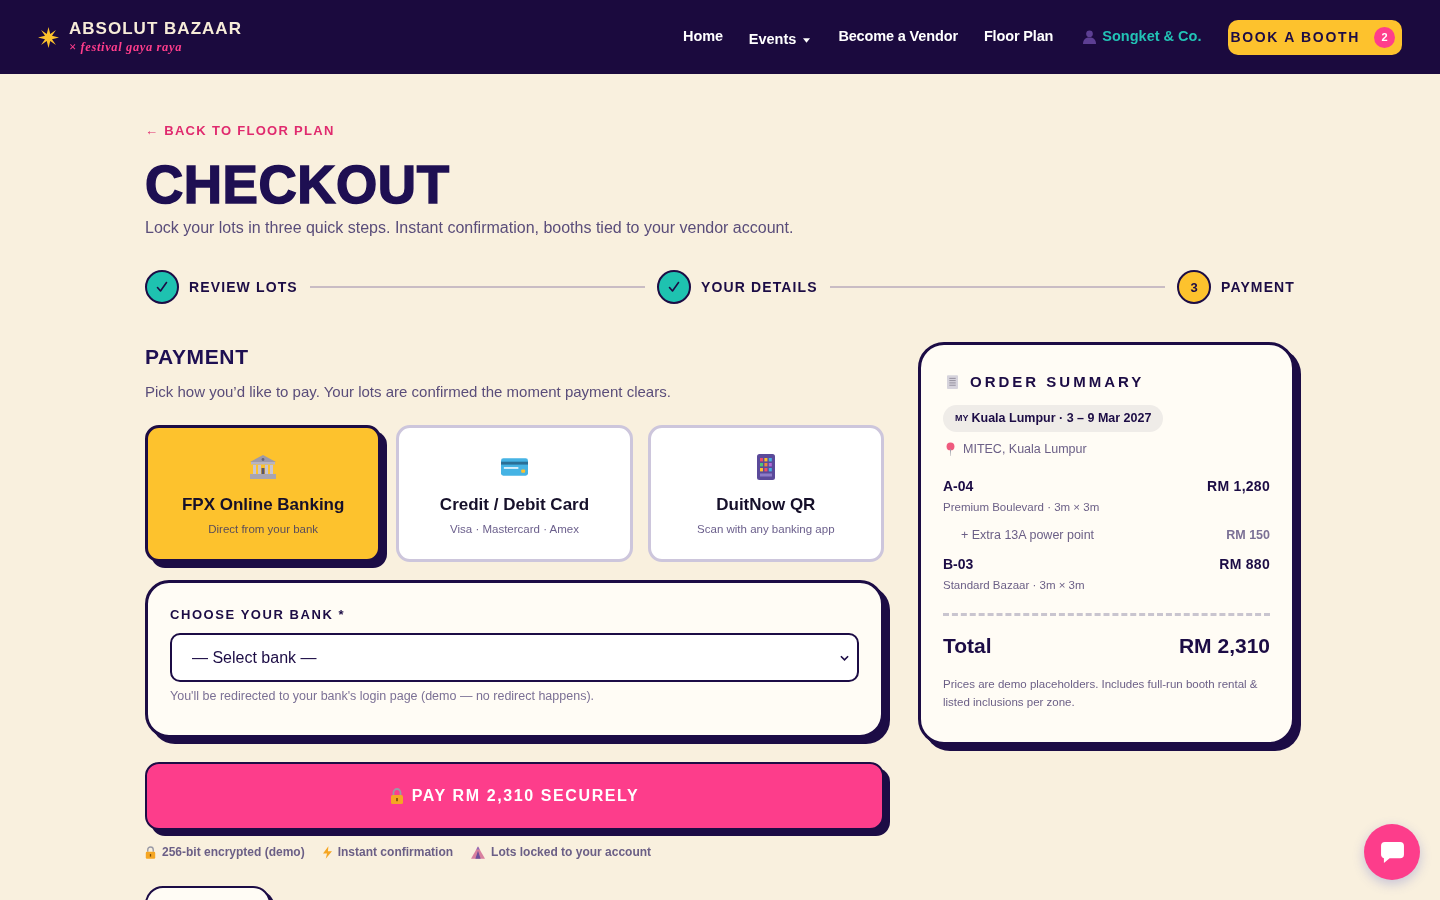 The width and height of the screenshot is (1440, 900). Describe the element at coordinates (765, 467) in the screenshot. I see `keypad-device-icon` at that location.